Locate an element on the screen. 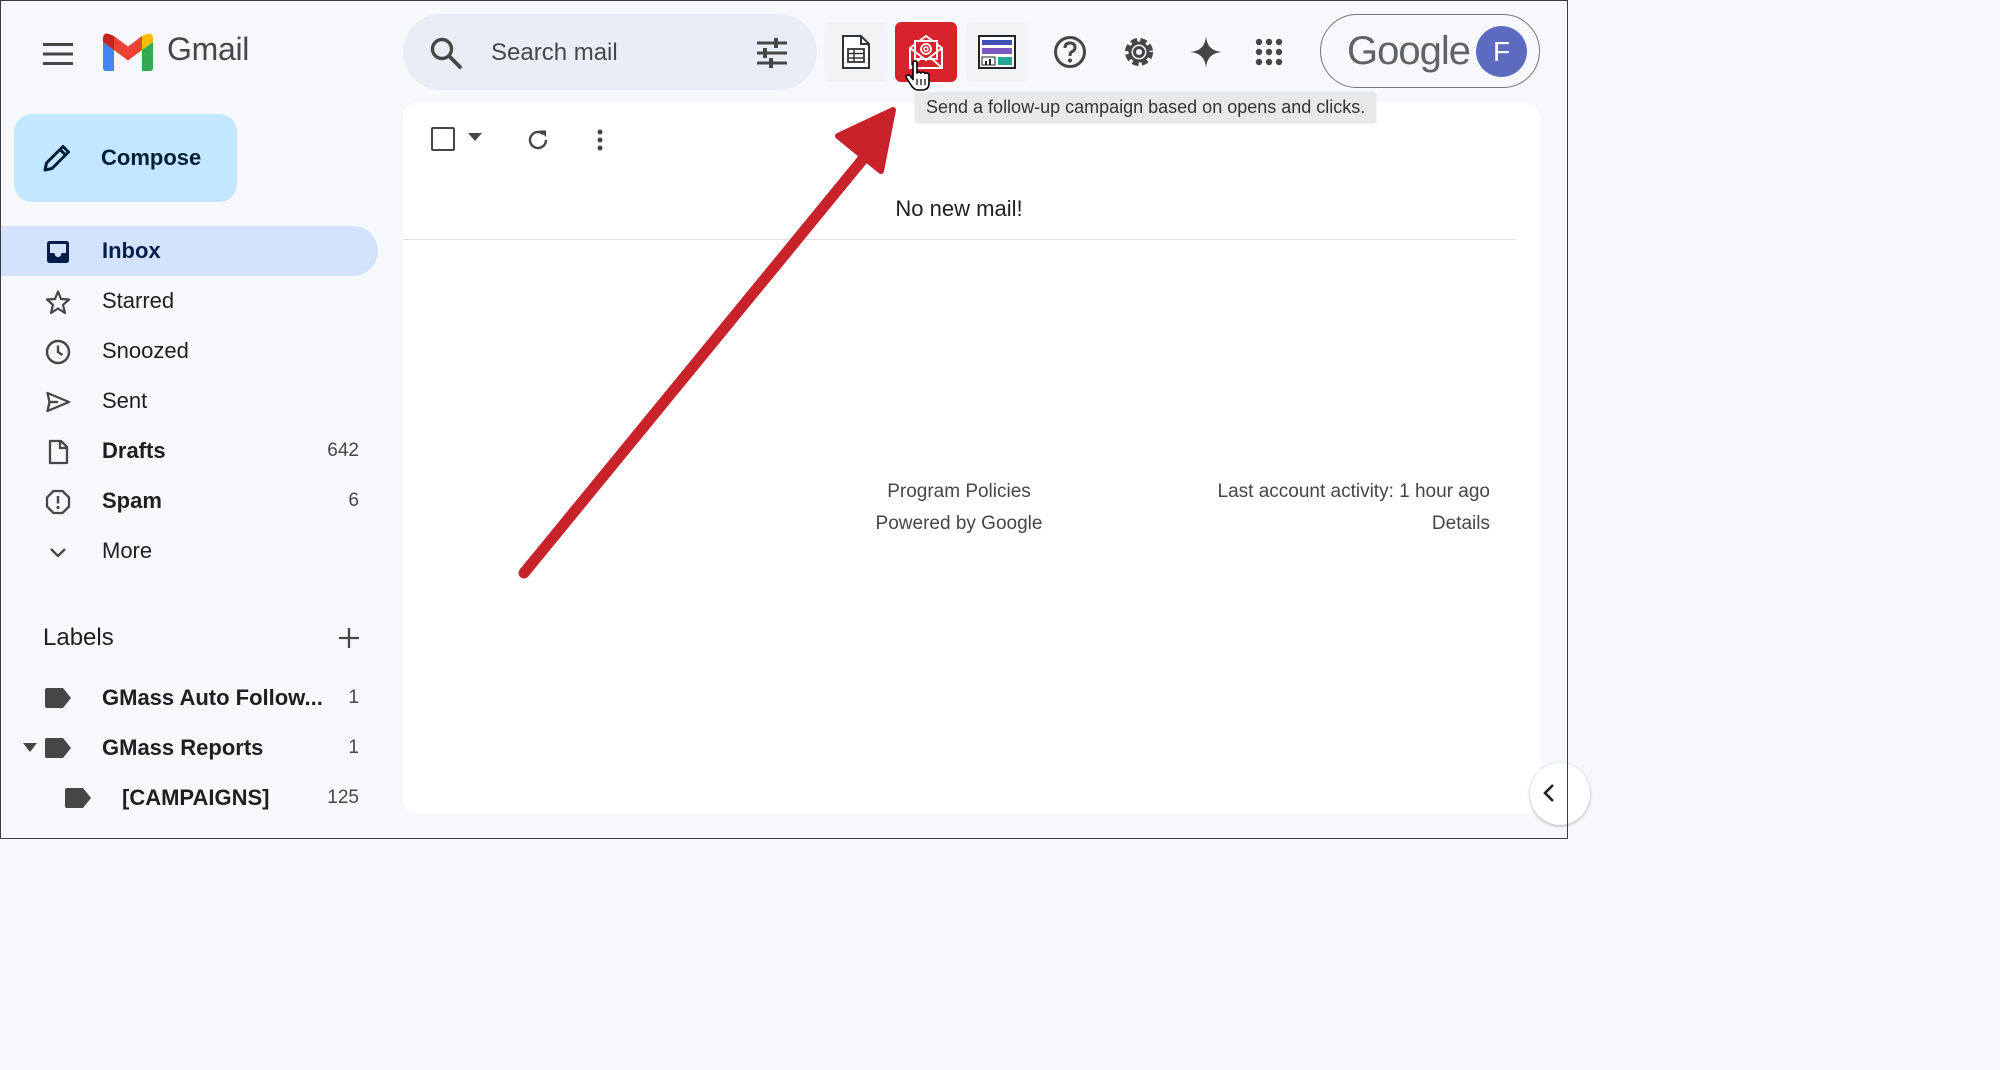 This screenshot has width=2000, height=1070. sidebar-item-label: Starred is located at coordinates (138, 300).